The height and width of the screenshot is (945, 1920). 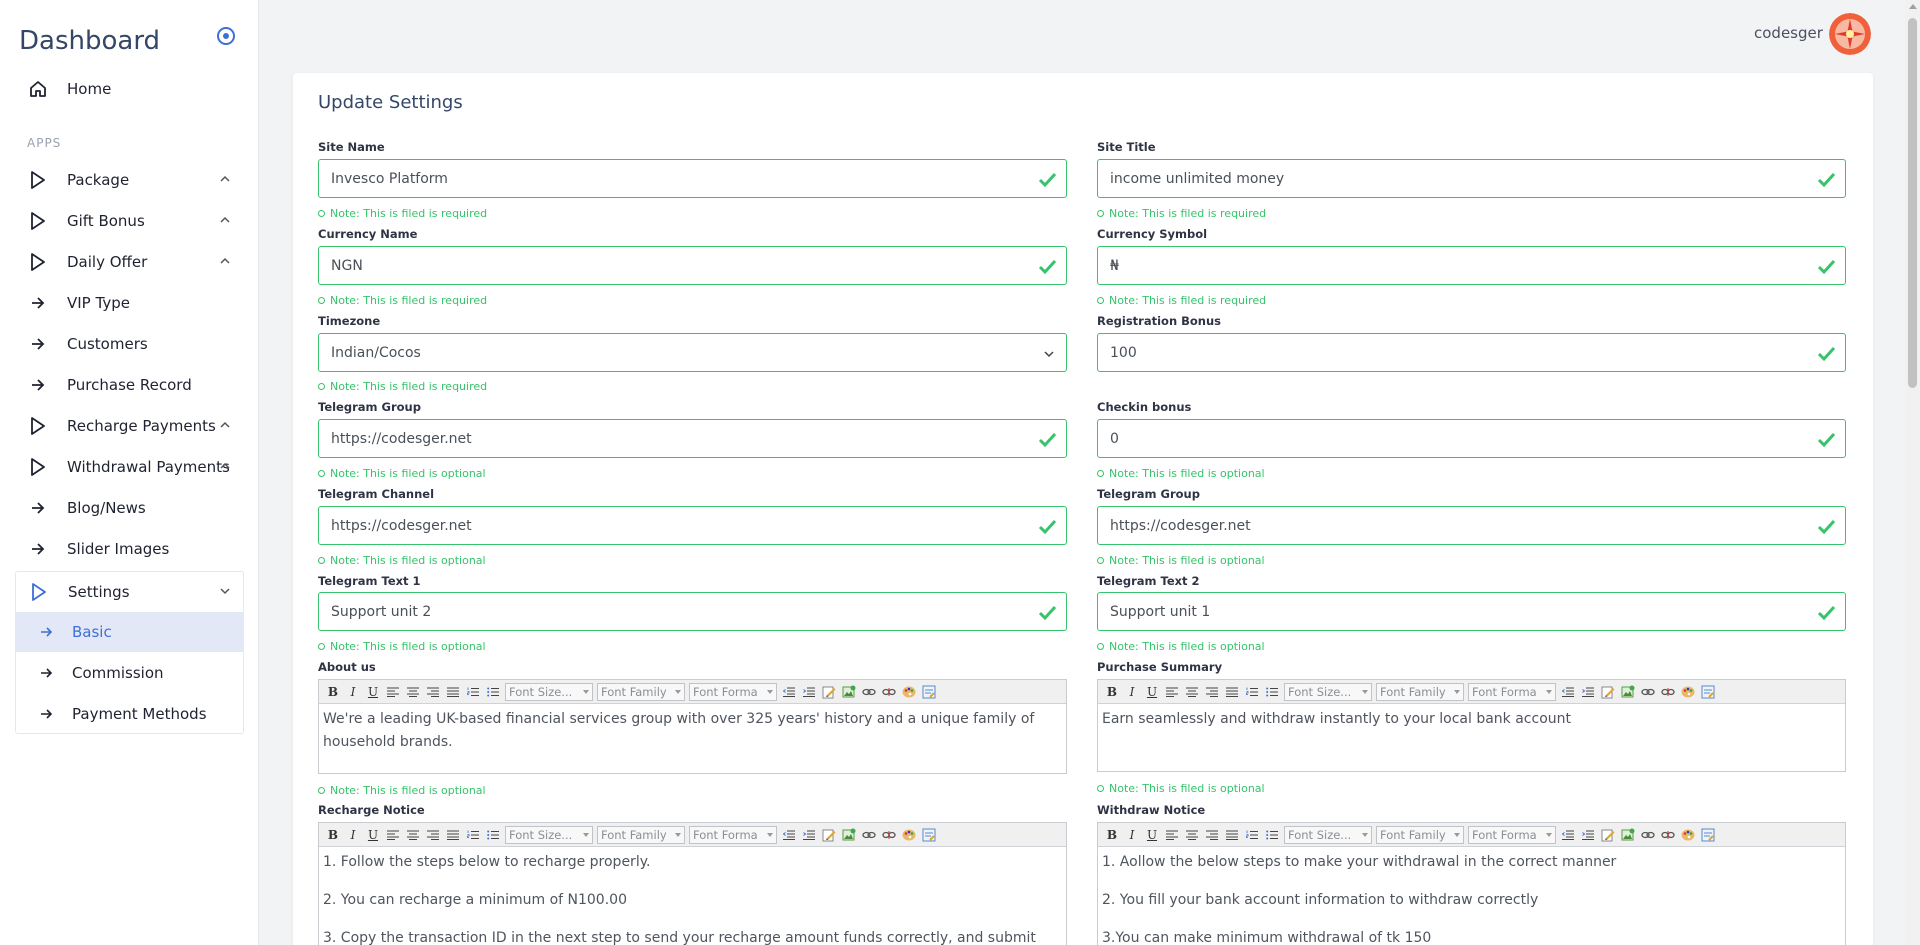 I want to click on sidebar-item-slider-images: Slider Images, so click(x=129, y=549).